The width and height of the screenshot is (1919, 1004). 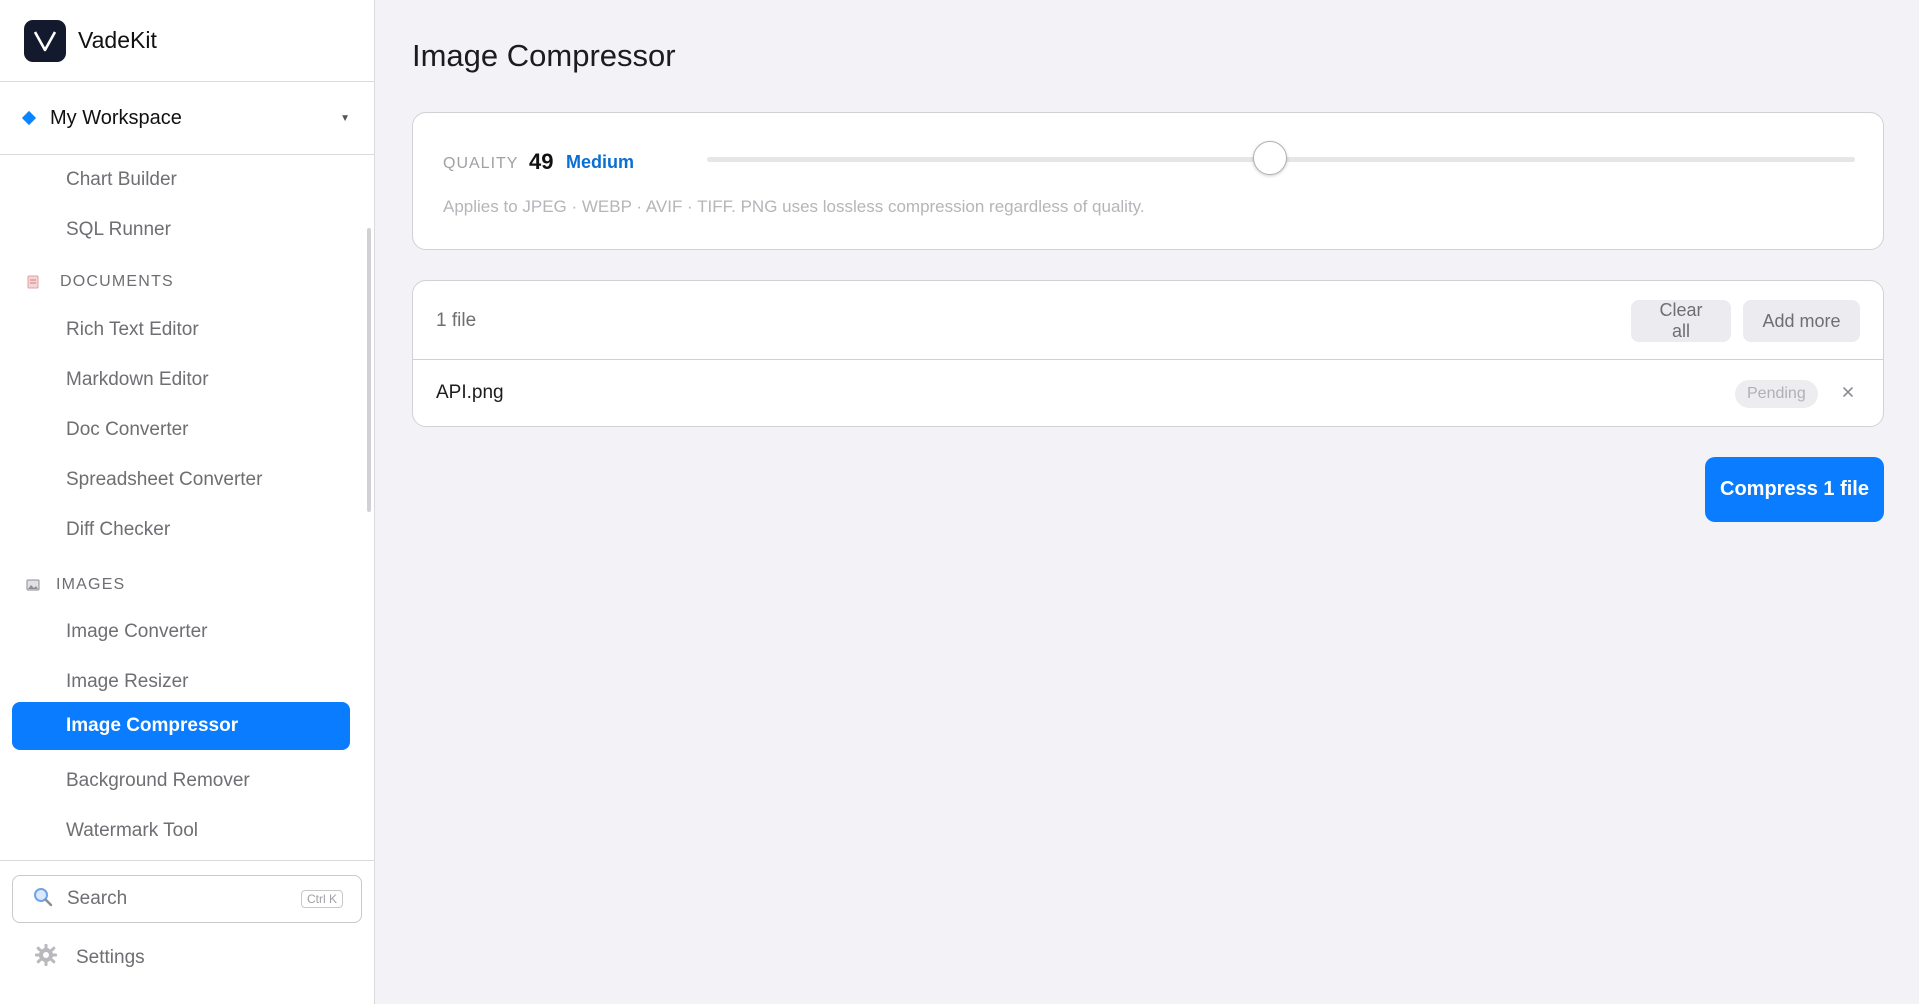 What do you see at coordinates (481, 163) in the screenshot?
I see `quality-label: QUALITY` at bounding box center [481, 163].